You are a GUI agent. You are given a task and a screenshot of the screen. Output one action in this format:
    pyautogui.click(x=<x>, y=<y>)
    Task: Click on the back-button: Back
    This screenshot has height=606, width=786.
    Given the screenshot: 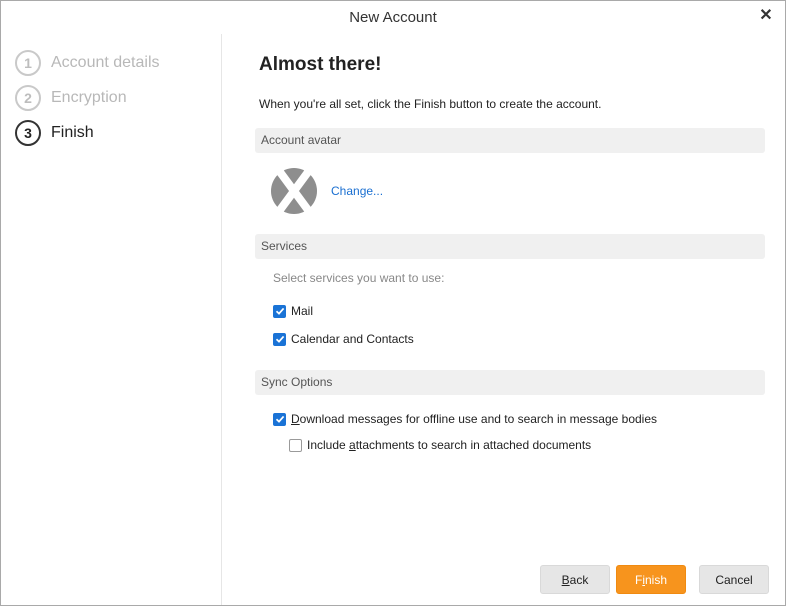 What is the action you would take?
    pyautogui.click(x=575, y=579)
    